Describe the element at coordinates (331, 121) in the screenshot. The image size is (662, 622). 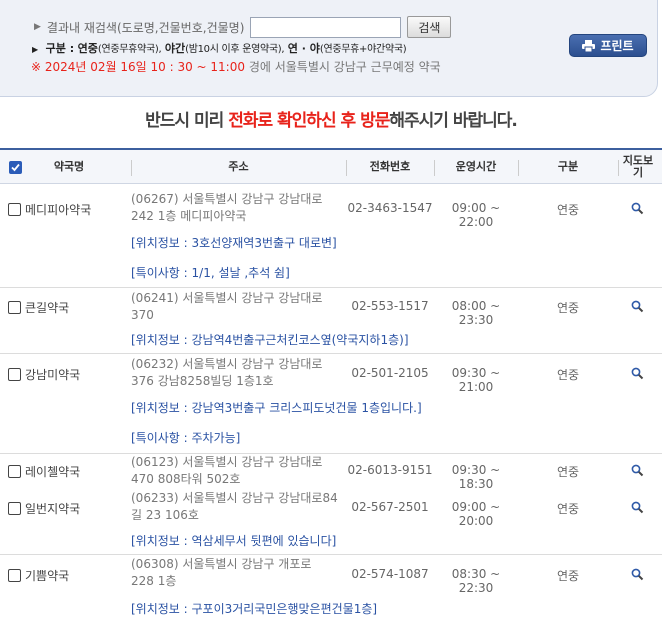
I see `notice-banner: 반드시 미리 전화로 확인하신 후 방문해주시기 바랍니다.` at that location.